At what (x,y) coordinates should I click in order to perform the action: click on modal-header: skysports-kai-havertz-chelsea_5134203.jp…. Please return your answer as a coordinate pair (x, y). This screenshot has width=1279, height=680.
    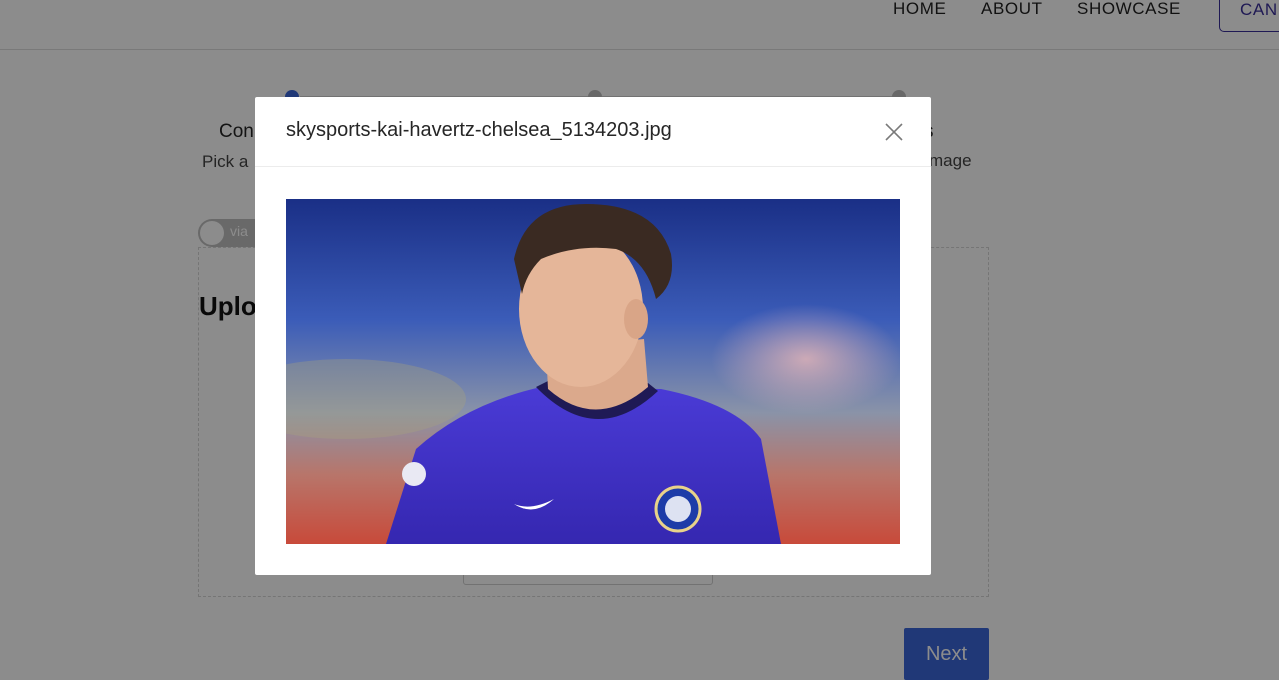
    Looking at the image, I should click on (593, 132).